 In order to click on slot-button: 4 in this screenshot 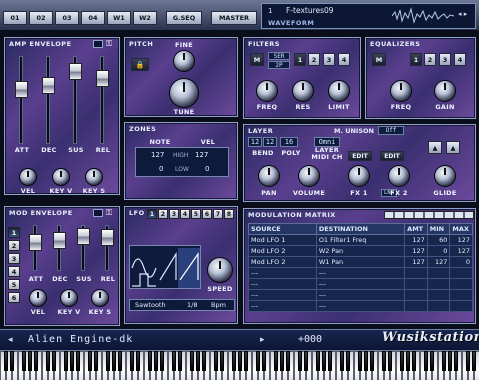, I will do `click(344, 59)`.